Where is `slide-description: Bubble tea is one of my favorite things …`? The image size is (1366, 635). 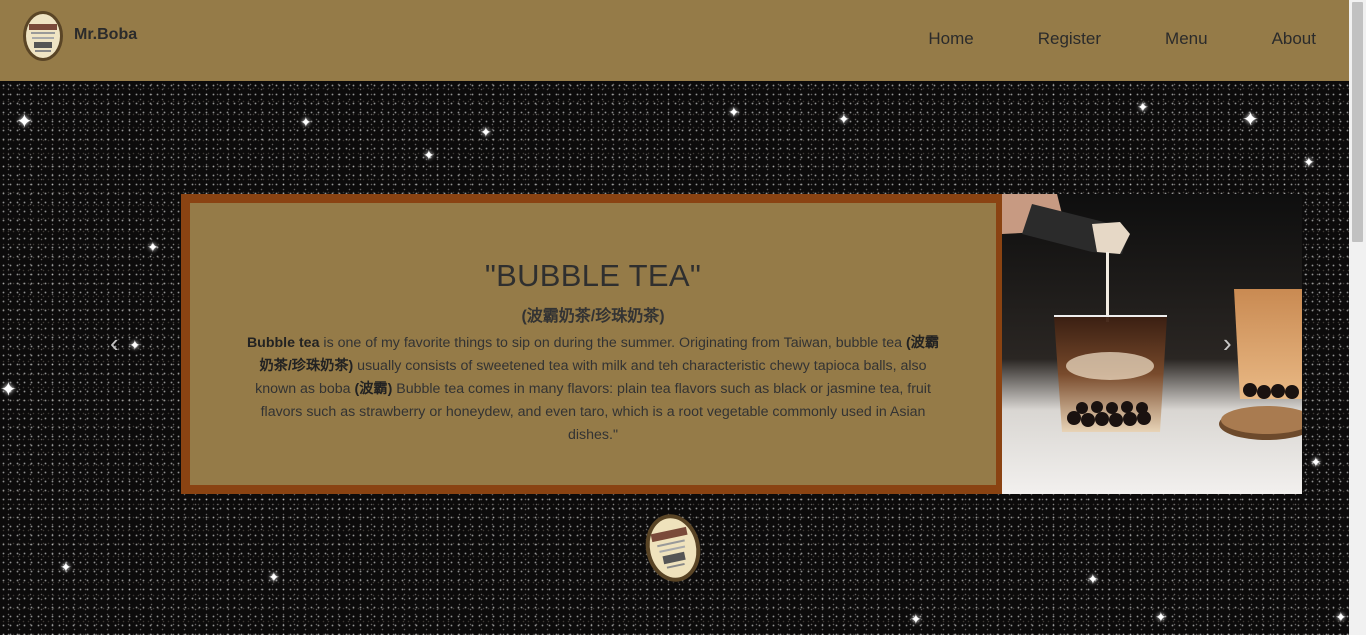 slide-description: Bubble tea is one of my favorite things … is located at coordinates (593, 389).